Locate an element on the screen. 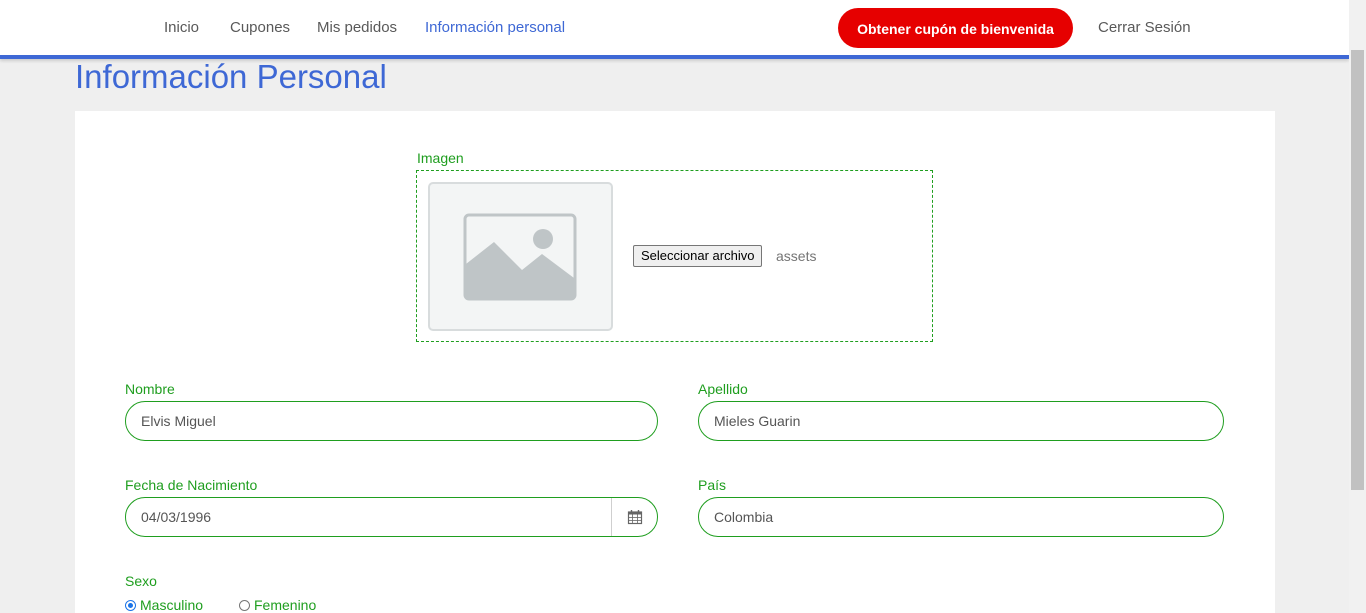 This screenshot has width=1366, height=613. date-field-divider is located at coordinates (611, 517).